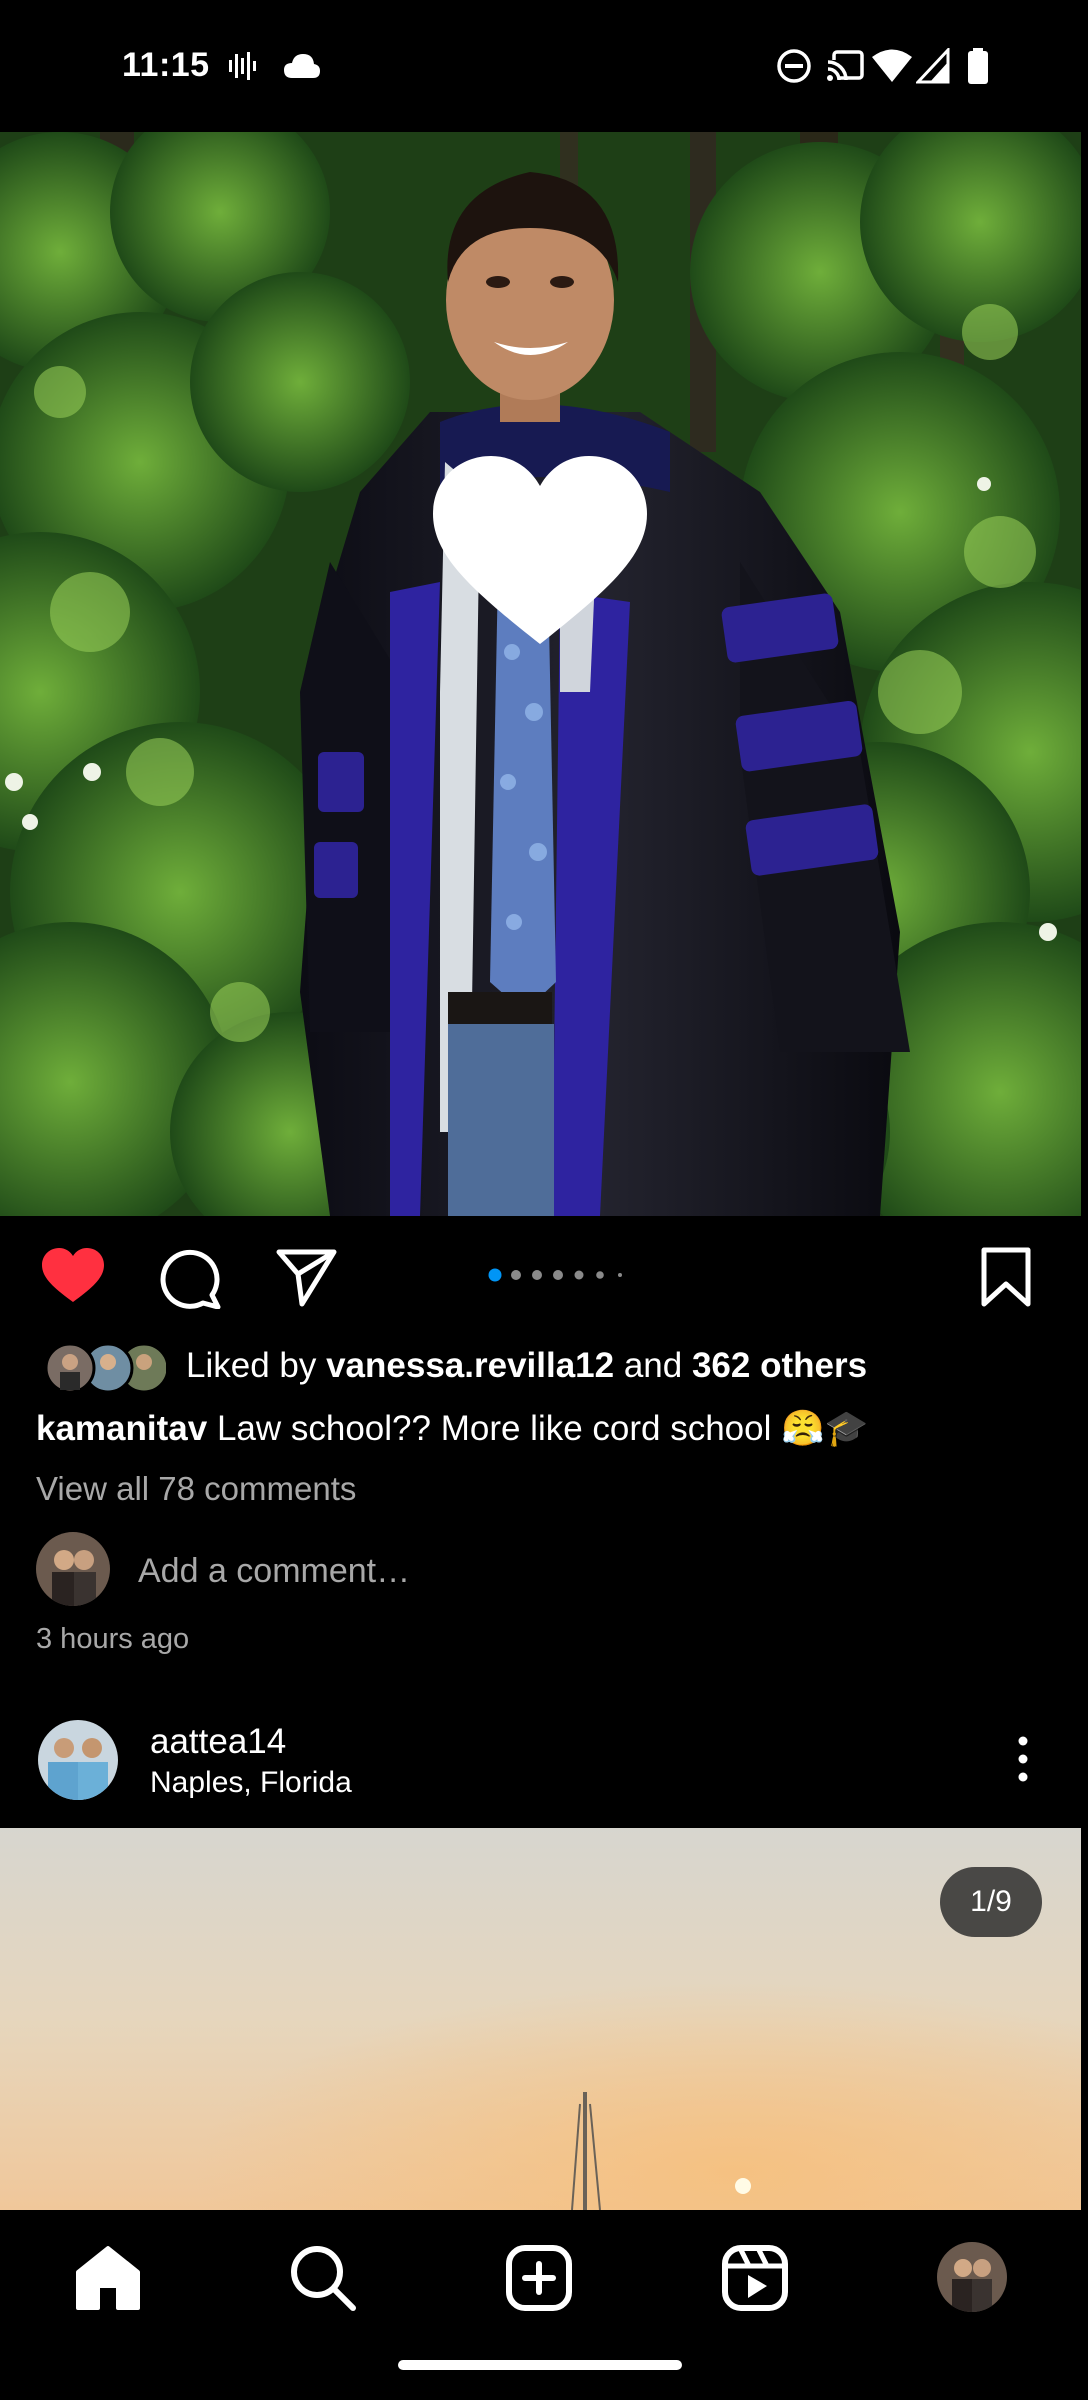 This screenshot has height=2400, width=1088. What do you see at coordinates (653, 1365) in the screenshot?
I see `liked-by-and: and` at bounding box center [653, 1365].